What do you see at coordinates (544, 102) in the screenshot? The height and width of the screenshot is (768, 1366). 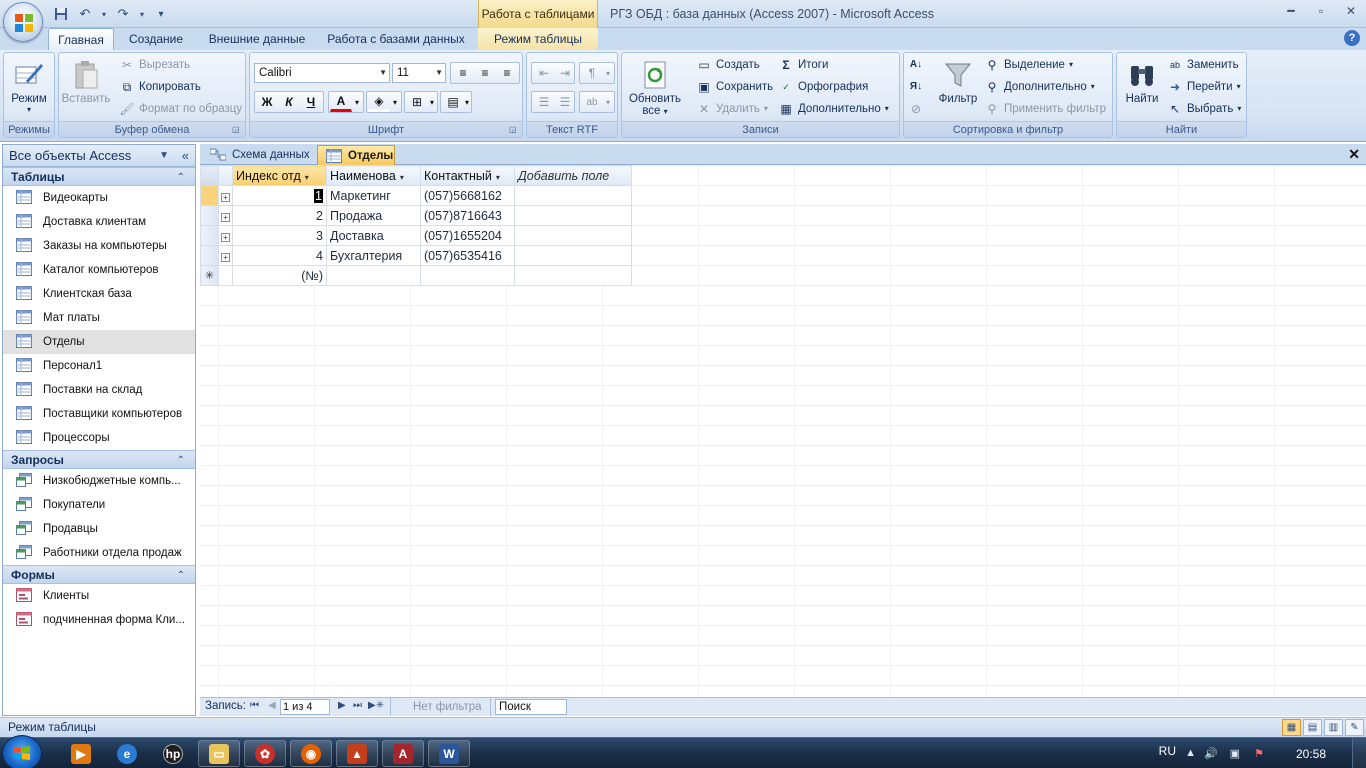 I see `numbered-list-icon: ☰` at bounding box center [544, 102].